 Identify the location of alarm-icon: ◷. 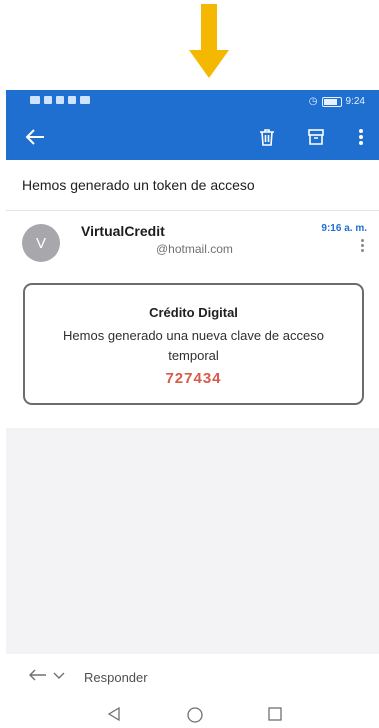
(313, 101).